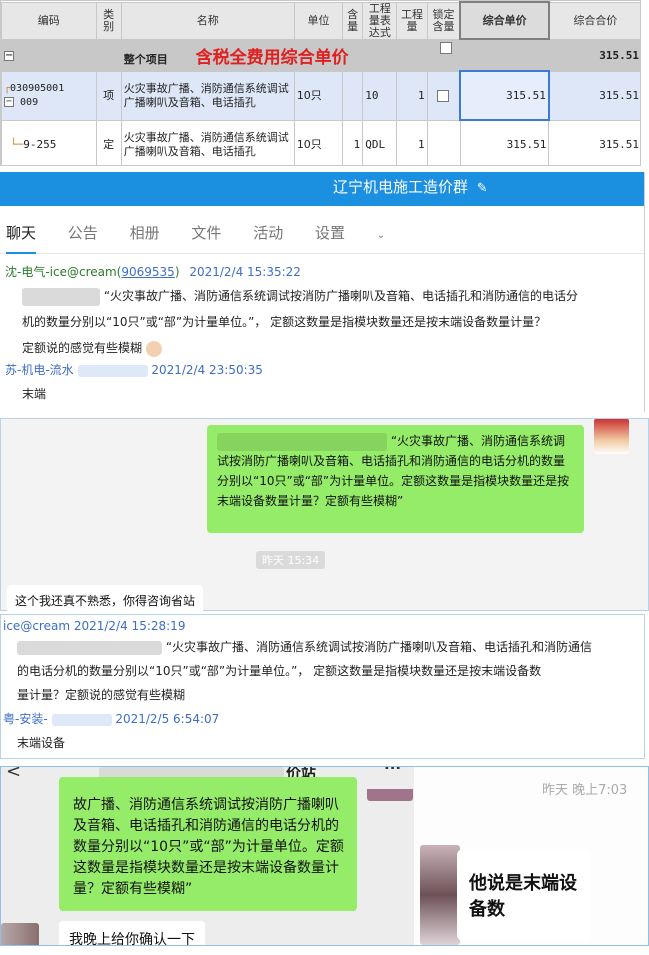  I want to click on incoming-message-bubble: 他说是末端设备数, so click(524, 895).